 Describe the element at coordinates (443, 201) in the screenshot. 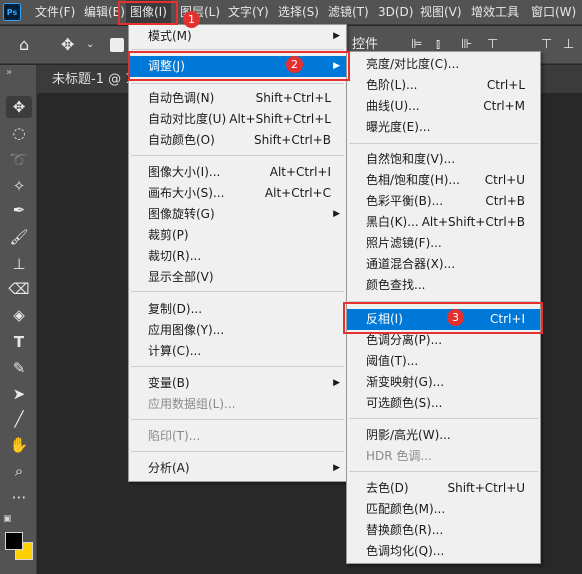

I see `menu-item-color-balance: 色彩平衡(B)... Ctrl+B` at that location.